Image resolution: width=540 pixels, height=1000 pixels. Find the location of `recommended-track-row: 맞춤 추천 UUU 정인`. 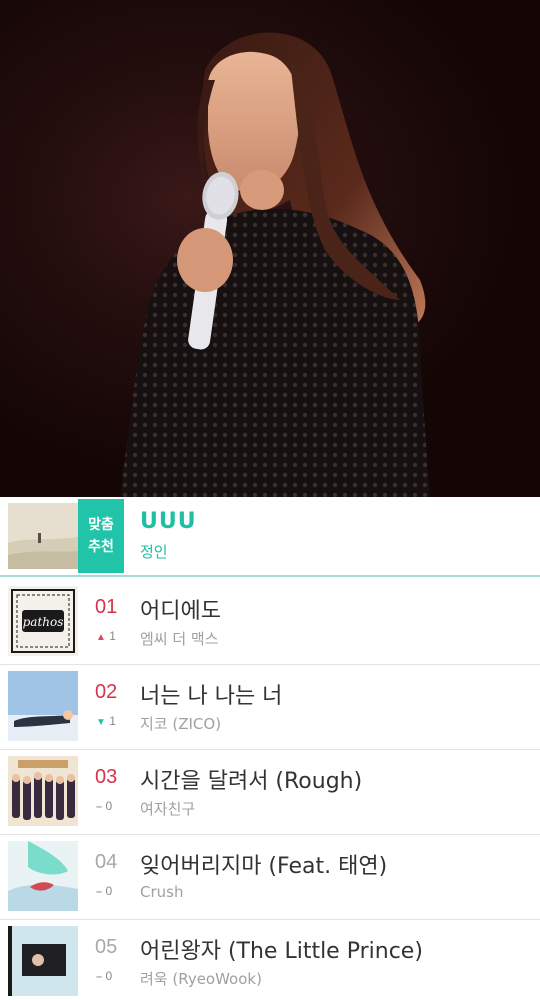

recommended-track-row: 맞춤 추천 UUU 정인 is located at coordinates (270, 537).